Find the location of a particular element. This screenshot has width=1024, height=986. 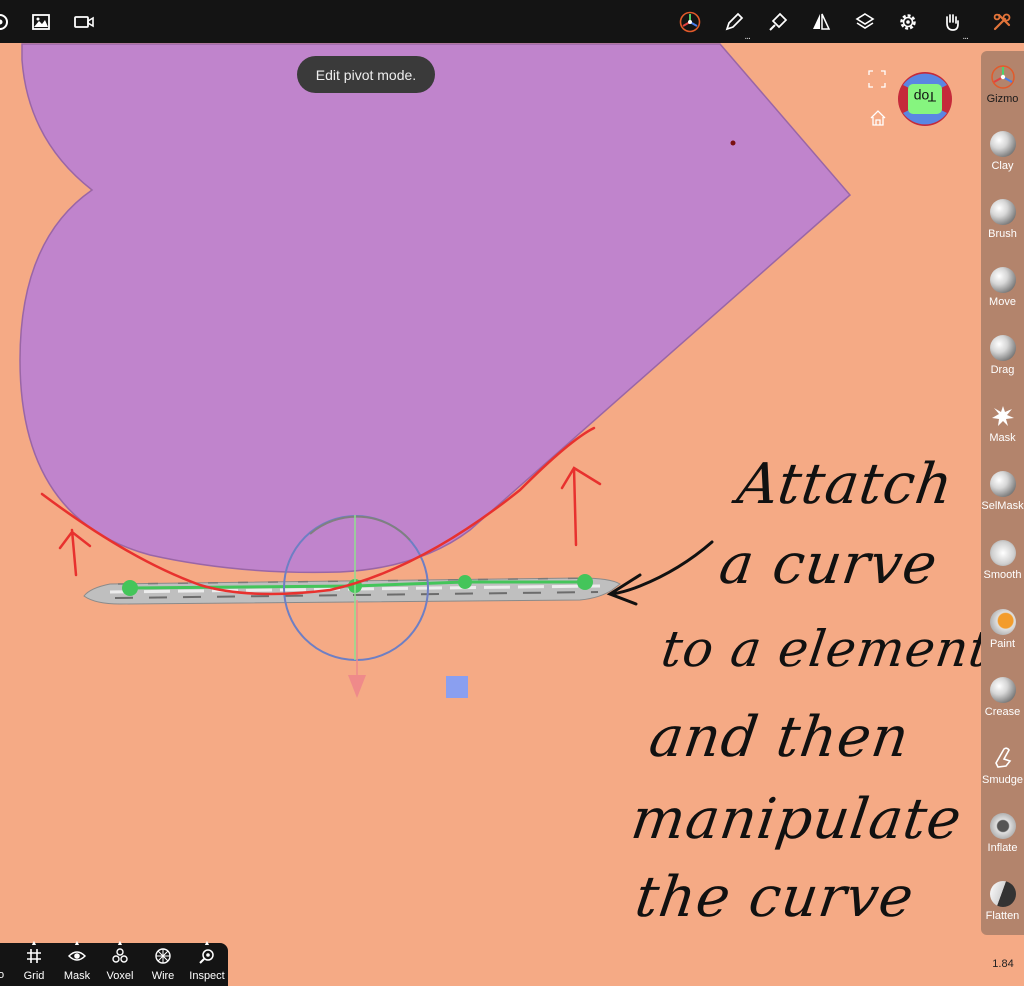

cut-off-label: o is located at coordinates (2, 975).